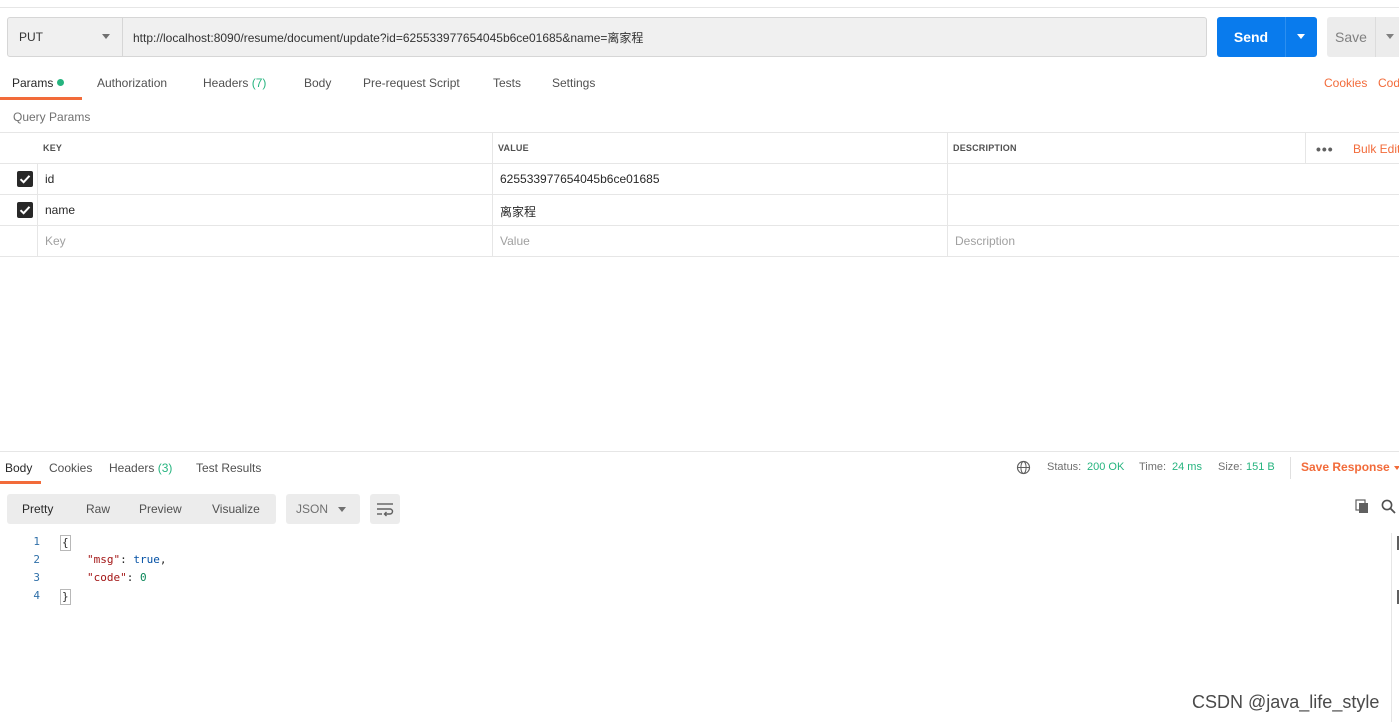 The height and width of the screenshot is (722, 1399). Describe the element at coordinates (49, 179) in the screenshot. I see `param-key: id` at that location.